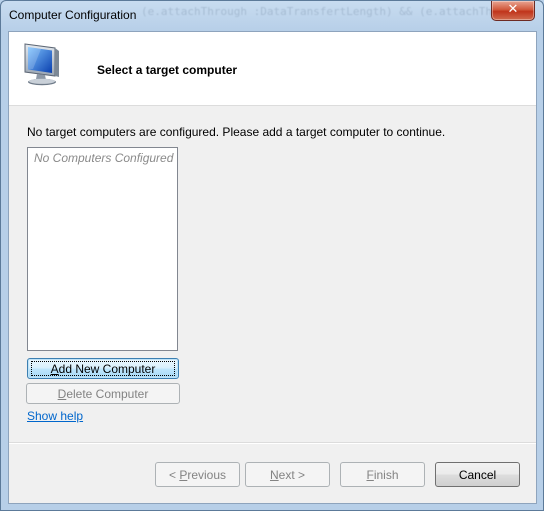 This screenshot has height=511, width=544. I want to click on footer-separator, so click(272, 443).